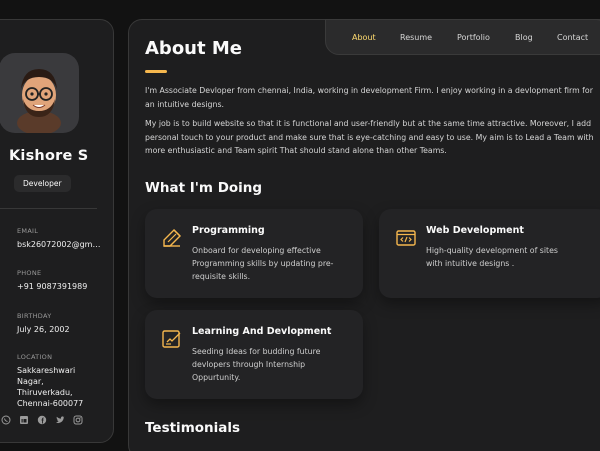  What do you see at coordinates (473, 37) in the screenshot?
I see `nav-portfolio: Portfolio` at bounding box center [473, 37].